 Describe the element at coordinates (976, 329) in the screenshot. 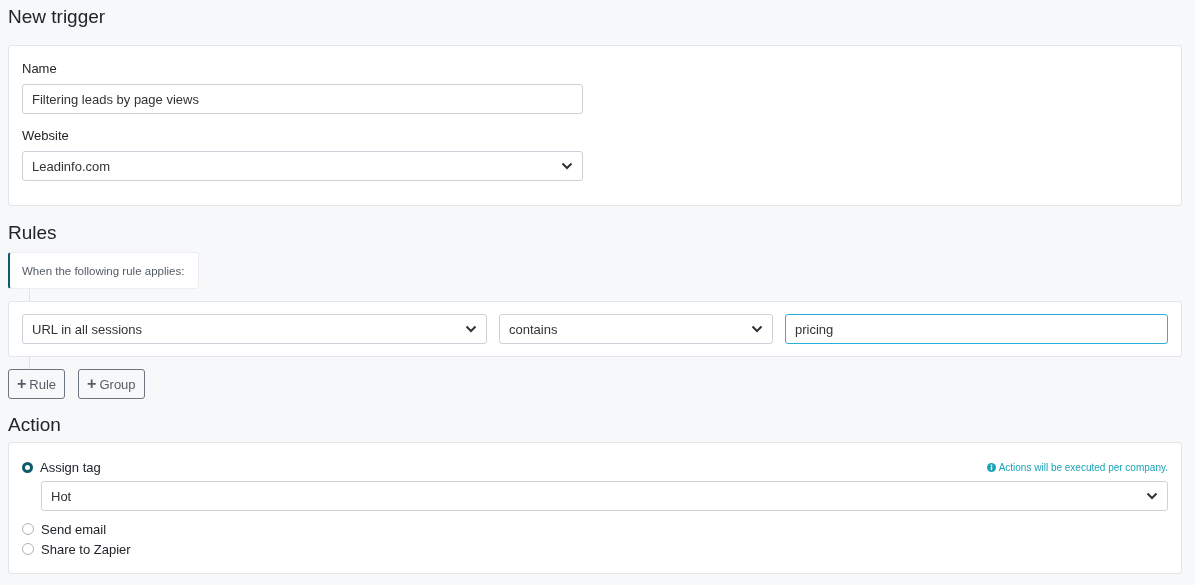

I see `input-field: pricing` at that location.